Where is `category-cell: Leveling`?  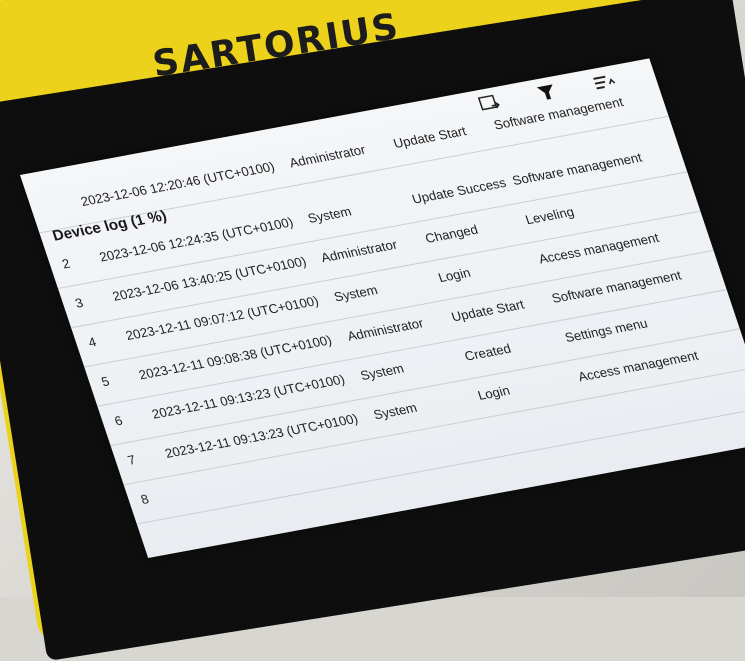
category-cell: Leveling is located at coordinates (549, 216).